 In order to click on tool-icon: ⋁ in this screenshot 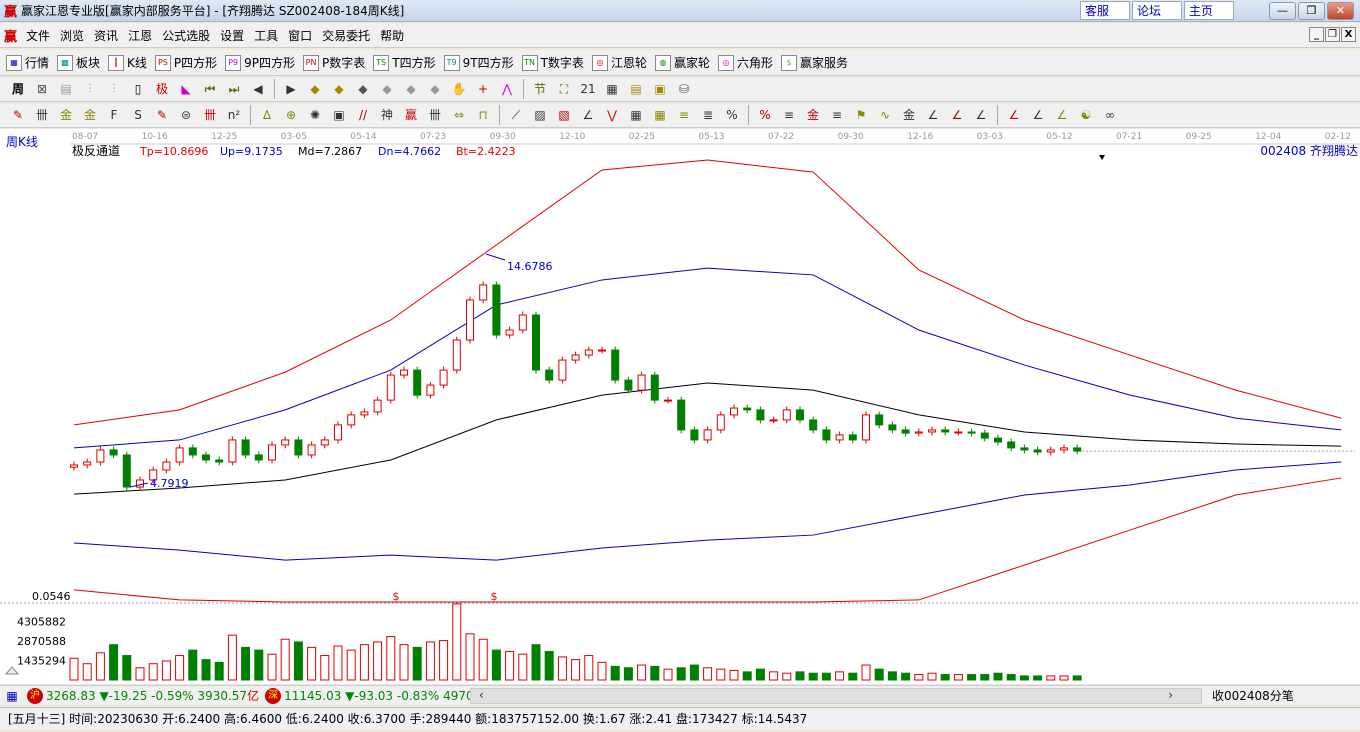, I will do `click(612, 115)`.